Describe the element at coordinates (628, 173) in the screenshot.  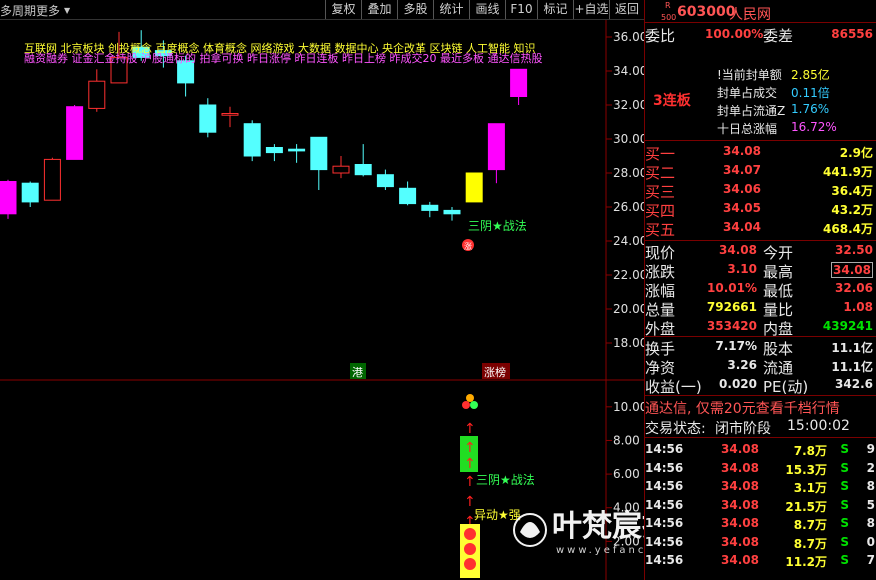
I see `price-tick-label: 28.00` at that location.